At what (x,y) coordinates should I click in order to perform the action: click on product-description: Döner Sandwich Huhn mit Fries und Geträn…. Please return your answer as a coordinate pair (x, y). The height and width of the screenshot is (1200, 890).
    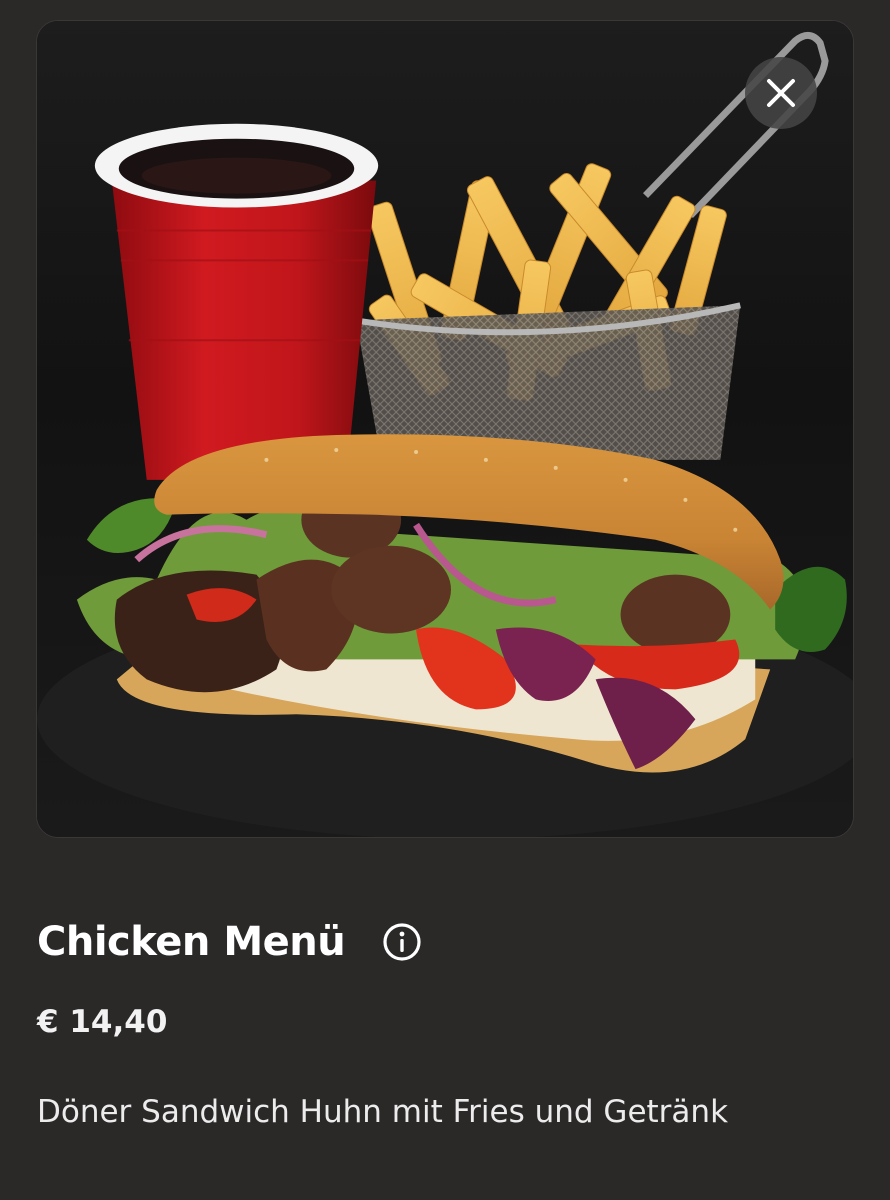
    Looking at the image, I should click on (383, 1112).